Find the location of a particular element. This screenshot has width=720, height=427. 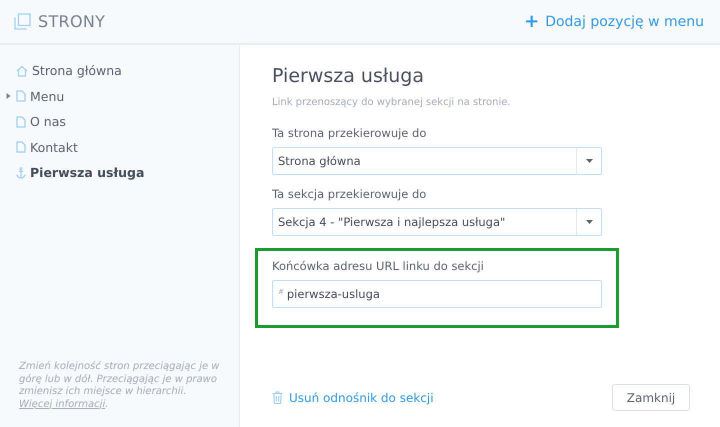

select-field: Sekcja 4 - "Pierwsza i najlepsza usługa" is located at coordinates (437, 222).